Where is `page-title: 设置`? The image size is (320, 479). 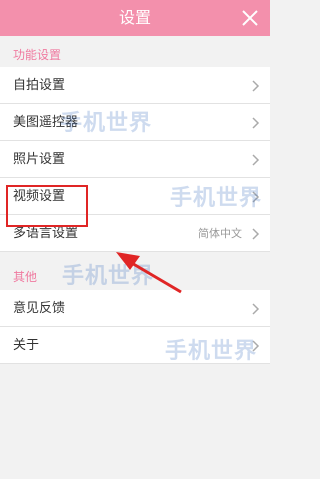
page-title: 设置 is located at coordinates (134, 17).